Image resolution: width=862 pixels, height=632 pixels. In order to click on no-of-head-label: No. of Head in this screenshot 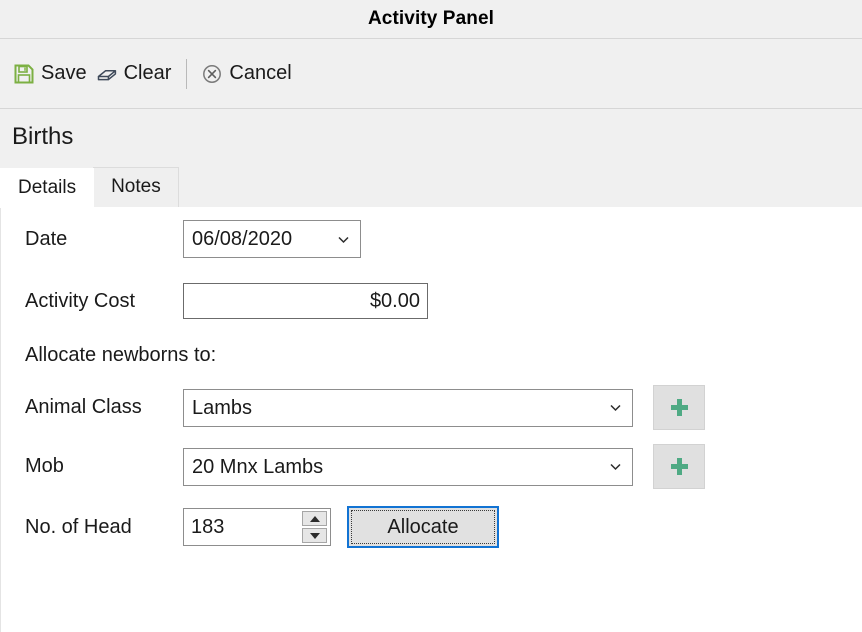, I will do `click(78, 526)`.